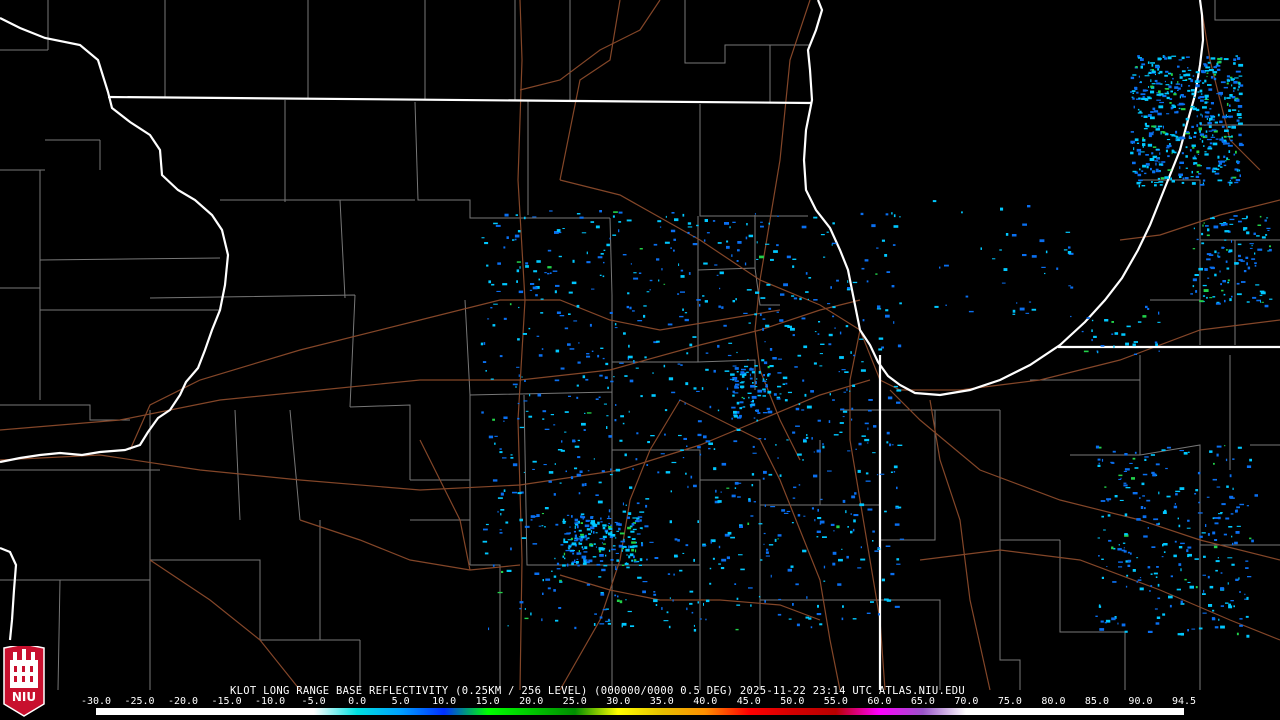  Describe the element at coordinates (270, 701) in the screenshot. I see `scale-label: -10.0` at that location.